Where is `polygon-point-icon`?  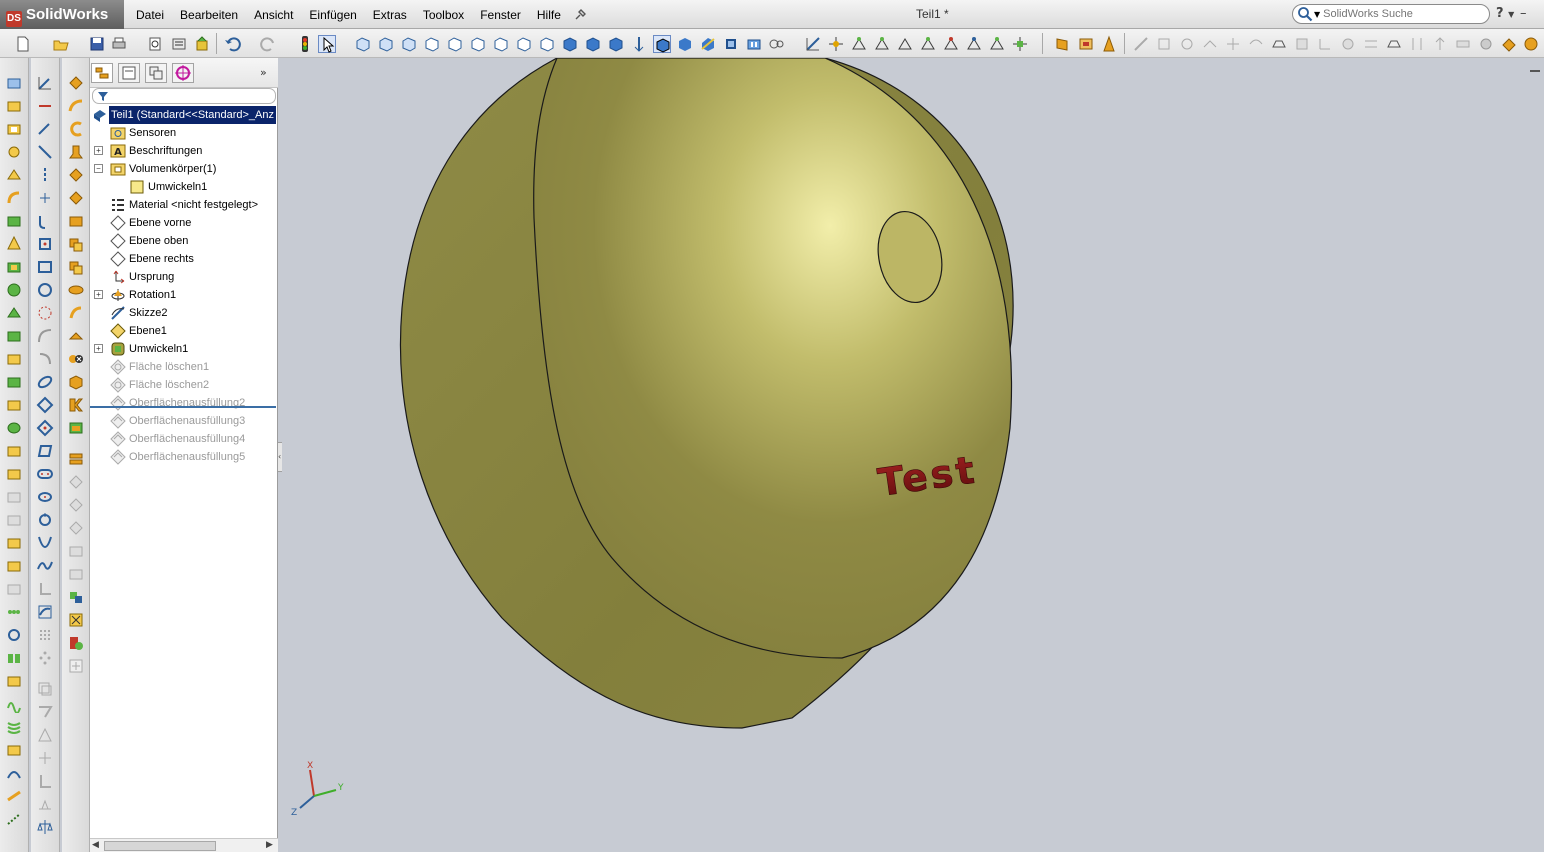 polygon-point-icon is located at coordinates (45, 428).